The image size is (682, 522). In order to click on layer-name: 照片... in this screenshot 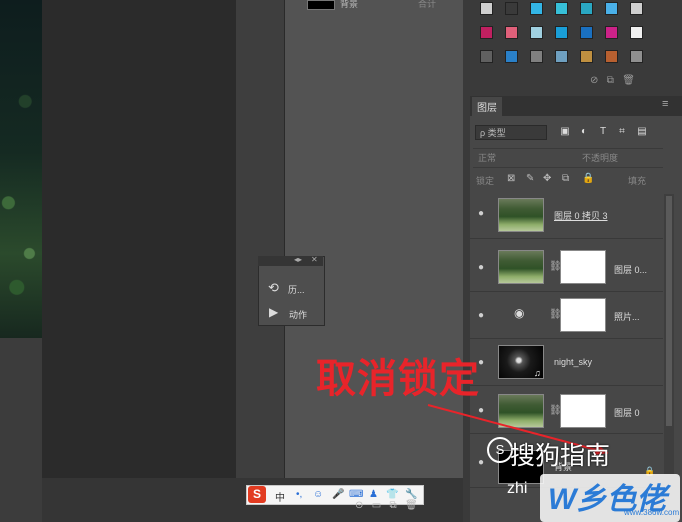, I will do `click(627, 316)`.